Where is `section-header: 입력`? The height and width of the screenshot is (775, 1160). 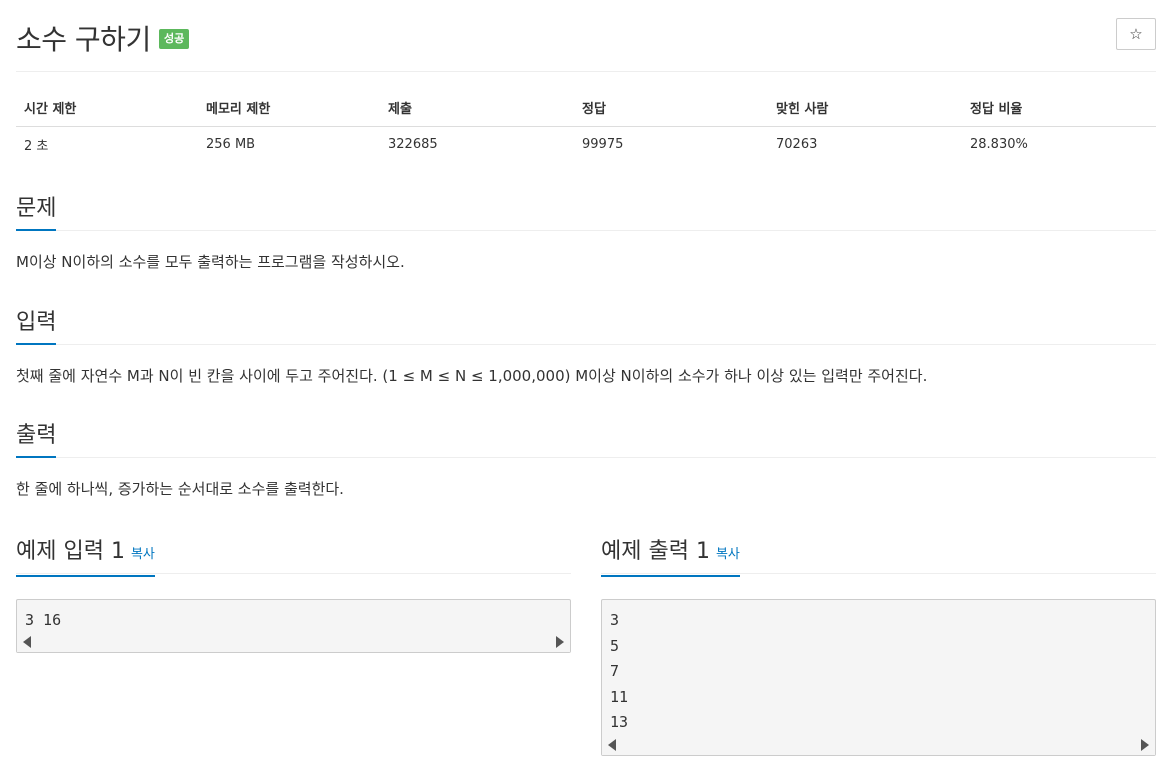 section-header: 입력 is located at coordinates (586, 326).